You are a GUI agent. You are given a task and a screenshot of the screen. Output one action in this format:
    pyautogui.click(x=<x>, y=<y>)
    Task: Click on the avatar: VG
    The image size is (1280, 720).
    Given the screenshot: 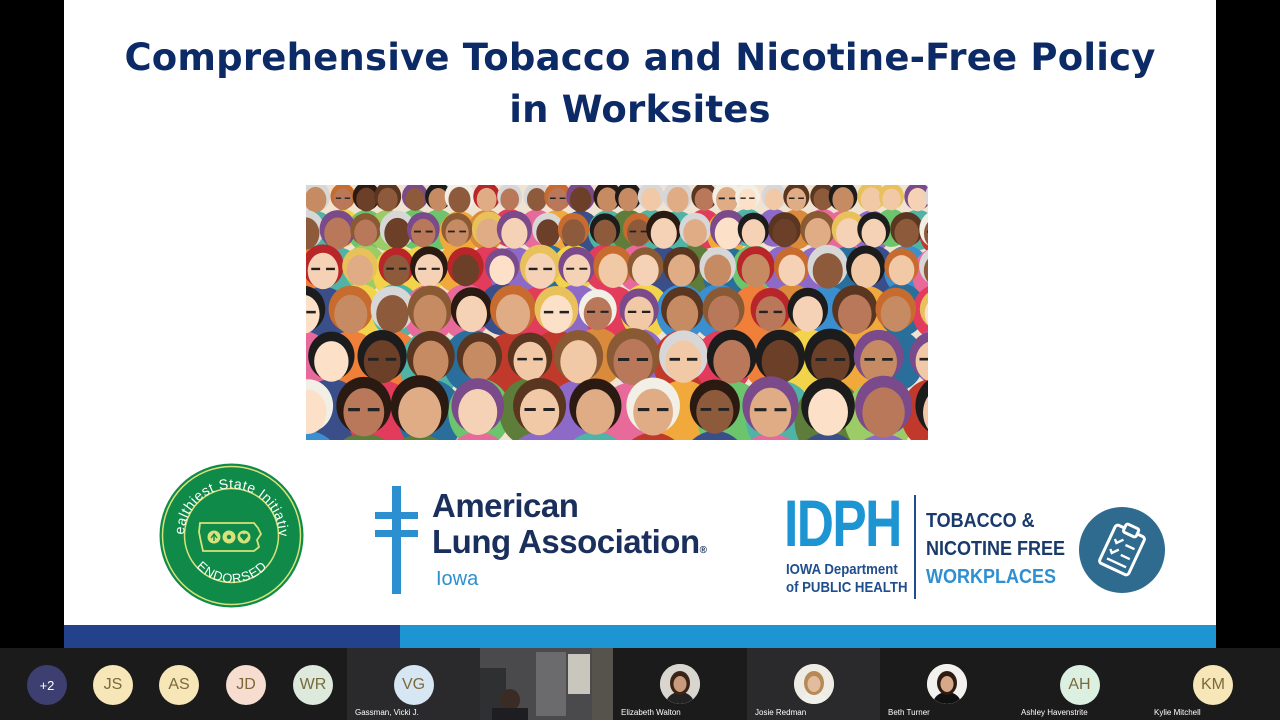 What is the action you would take?
    pyautogui.click(x=413, y=685)
    